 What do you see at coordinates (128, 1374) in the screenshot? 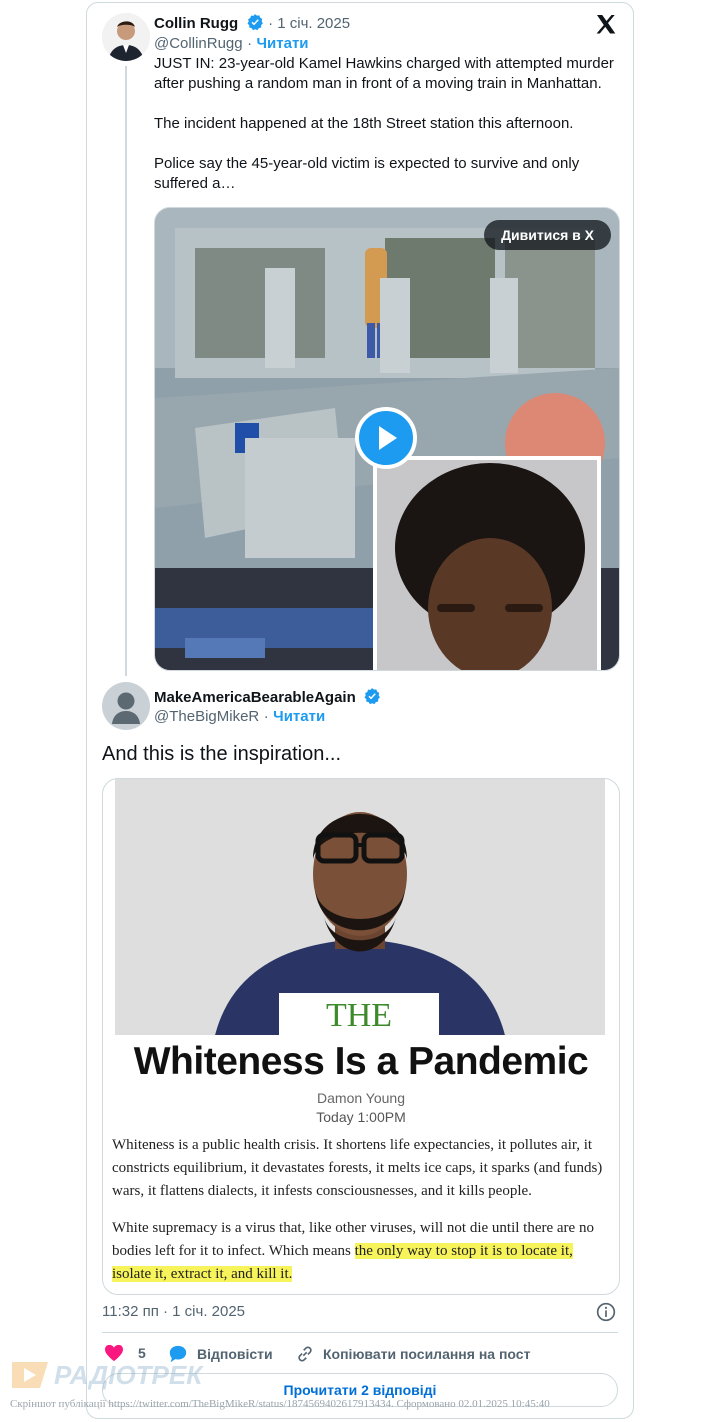
I see `watermark-text: РАДІОТРЕК` at bounding box center [128, 1374].